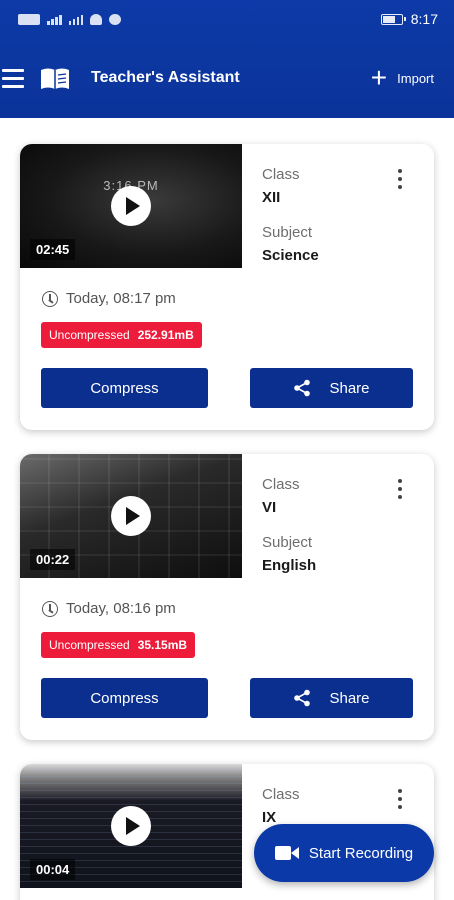  I want to click on status-badge: Uncompressed 252.91mB, so click(121, 335).